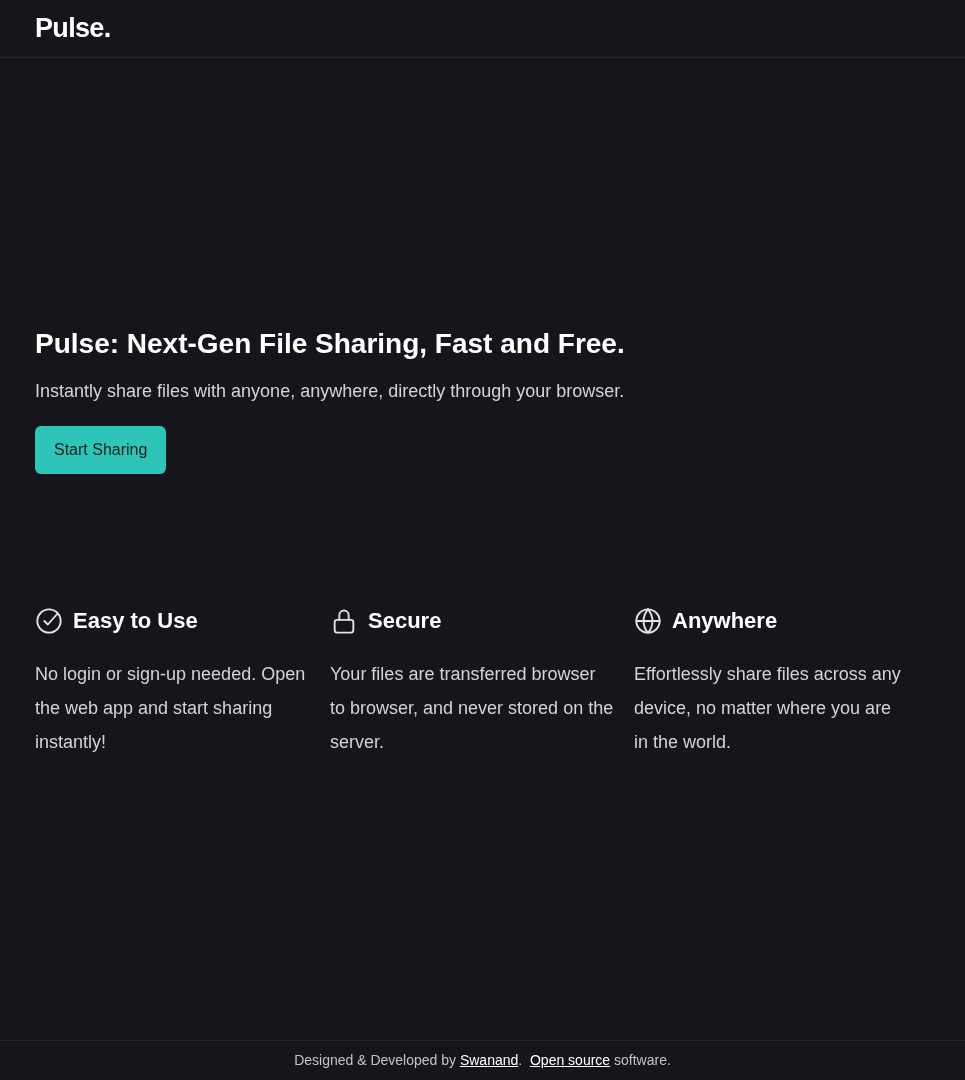 The height and width of the screenshot is (1080, 965). Describe the element at coordinates (49, 621) in the screenshot. I see `check-circle-icon` at that location.